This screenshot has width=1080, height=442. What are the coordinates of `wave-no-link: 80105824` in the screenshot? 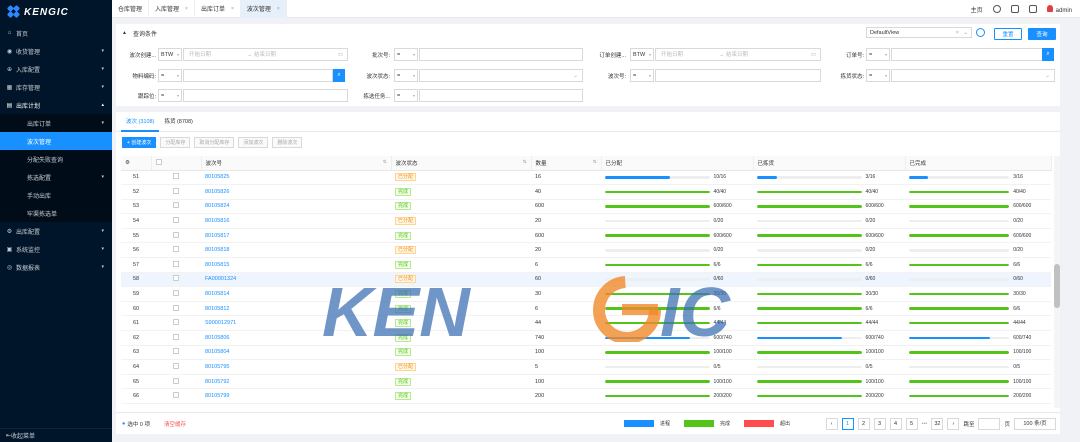 It's located at (217, 206).